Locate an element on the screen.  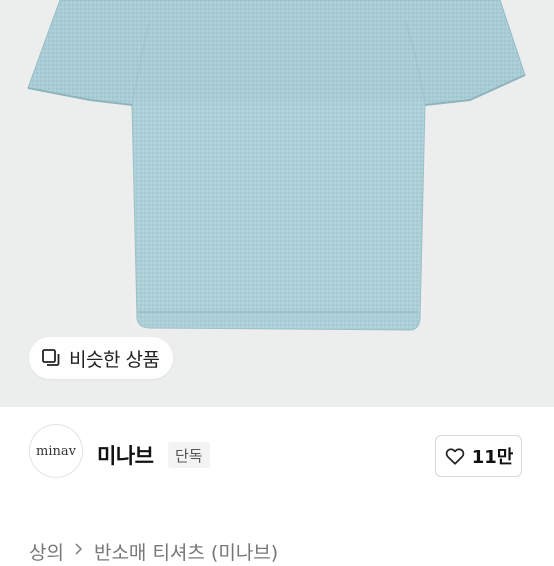
brand-avatar-text: minav is located at coordinates (56, 451).